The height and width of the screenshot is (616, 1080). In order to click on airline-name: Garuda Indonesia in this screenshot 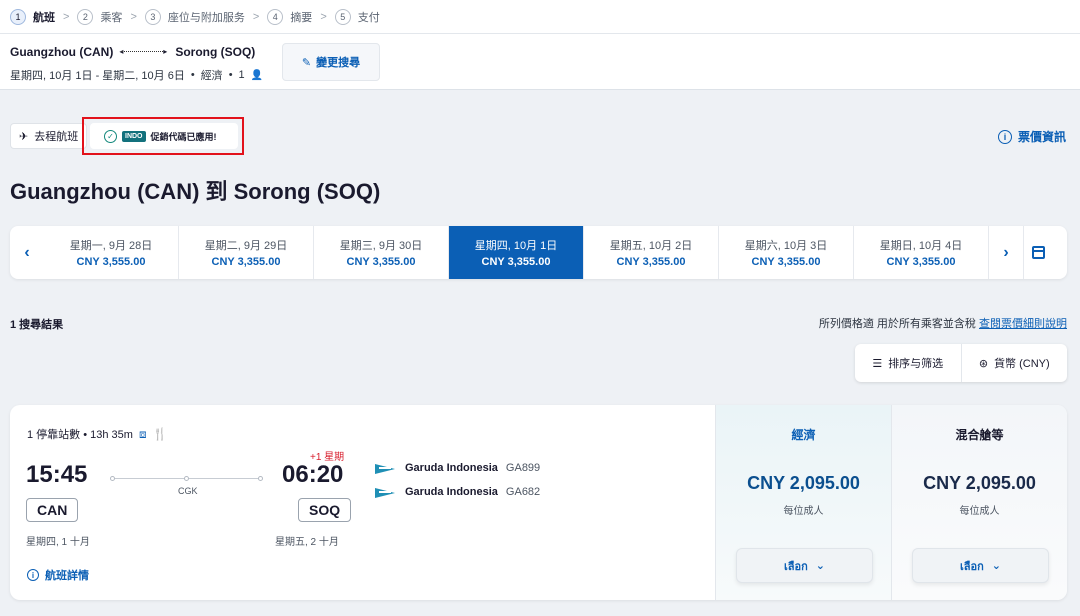, I will do `click(451, 468)`.